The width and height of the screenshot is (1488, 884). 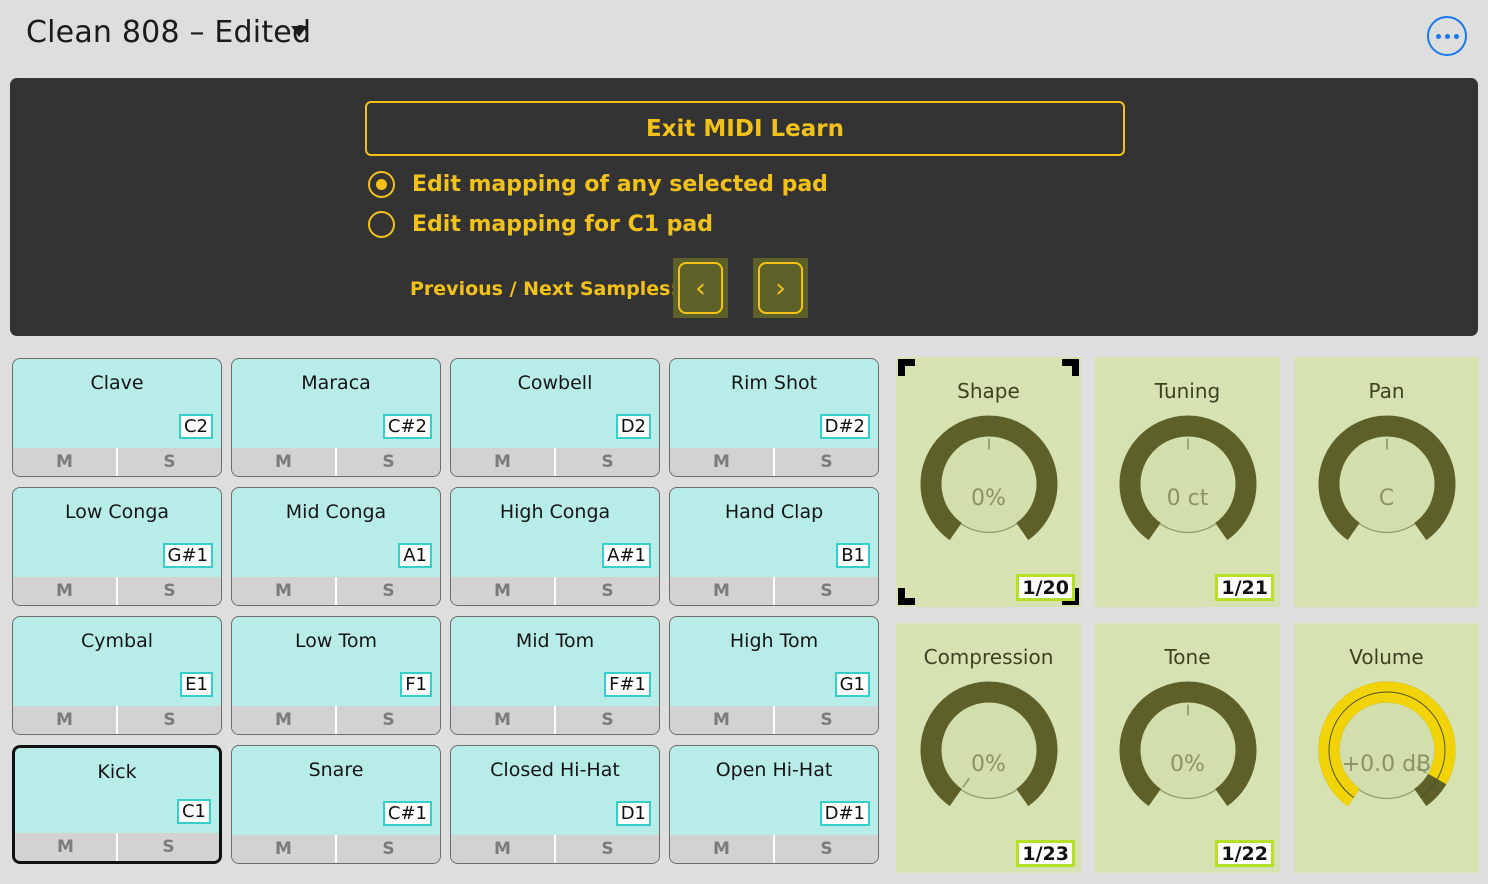 I want to click on pad-note-badge: G1, so click(x=852, y=684).